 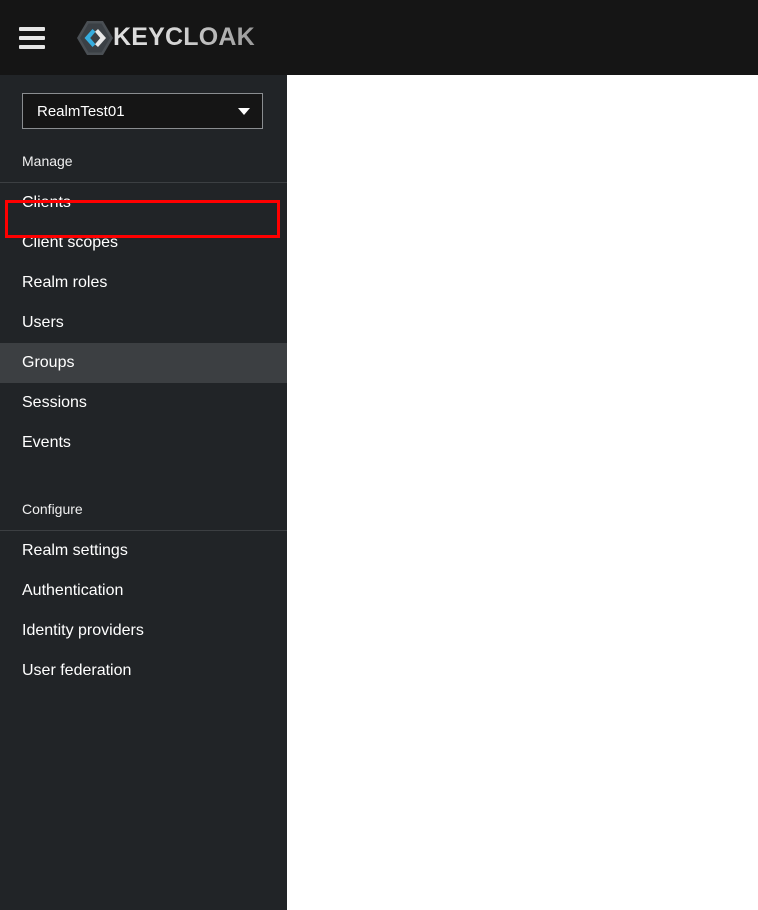 I want to click on sidebar-item-user-federation: User federation, so click(x=143, y=671).